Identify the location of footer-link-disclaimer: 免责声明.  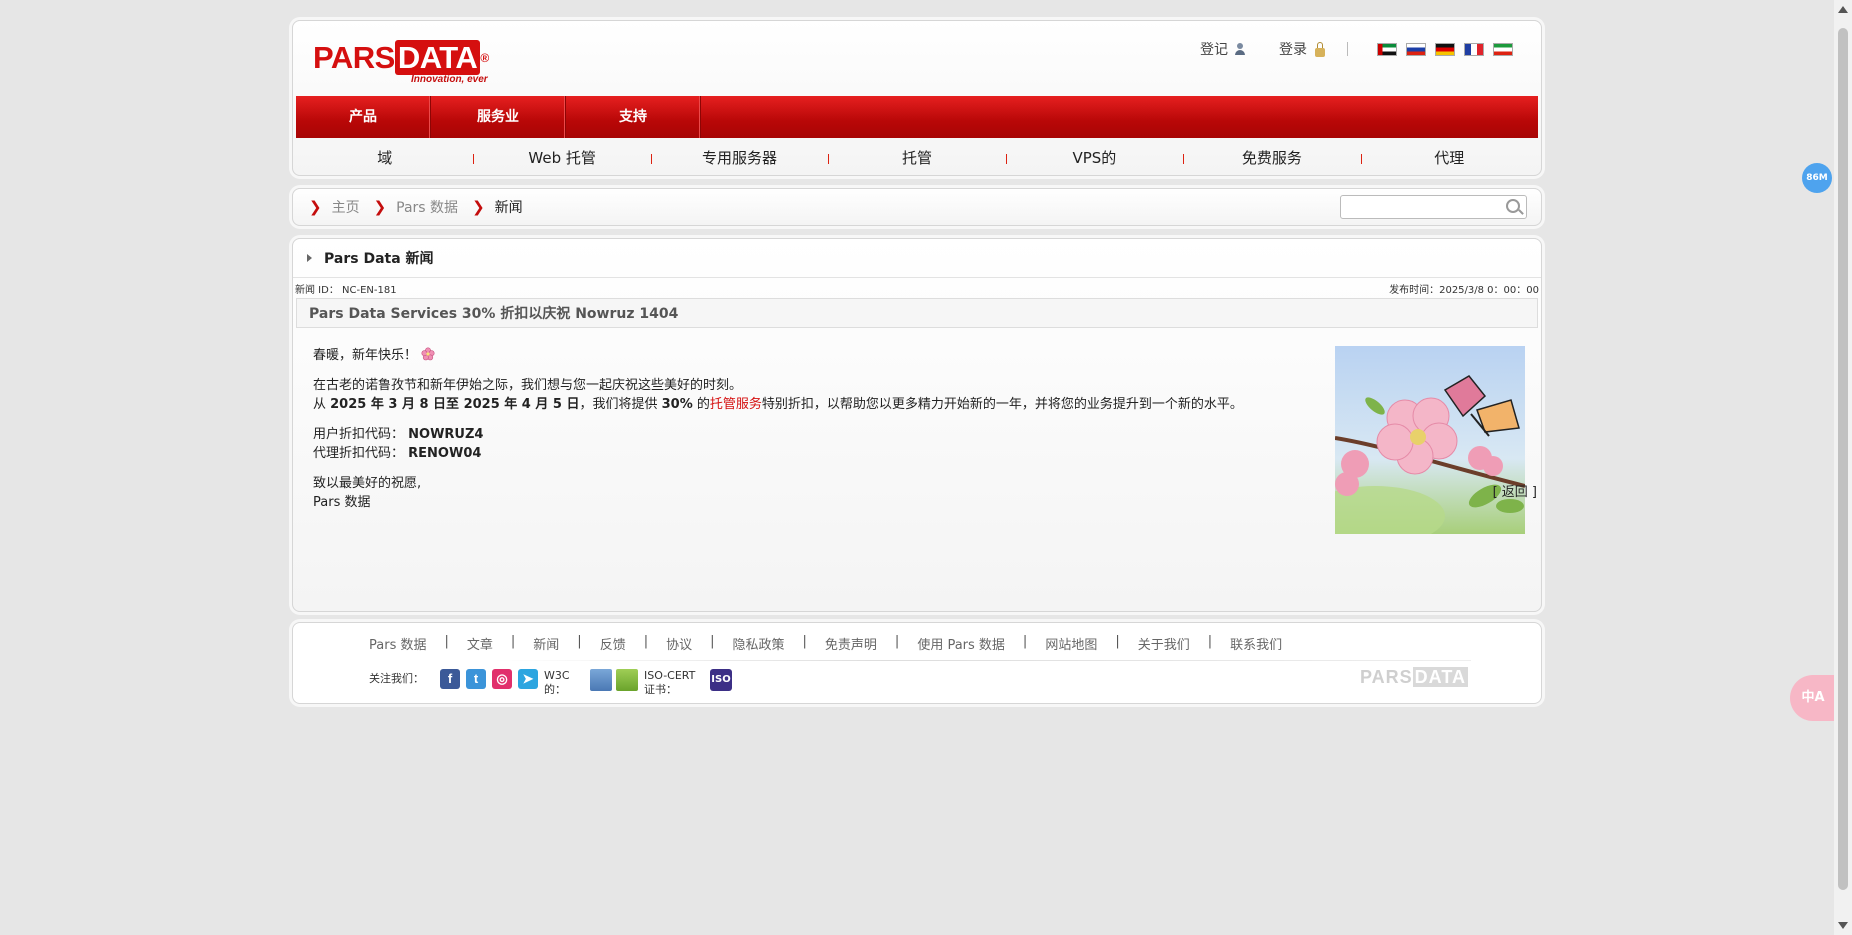
(851, 643).